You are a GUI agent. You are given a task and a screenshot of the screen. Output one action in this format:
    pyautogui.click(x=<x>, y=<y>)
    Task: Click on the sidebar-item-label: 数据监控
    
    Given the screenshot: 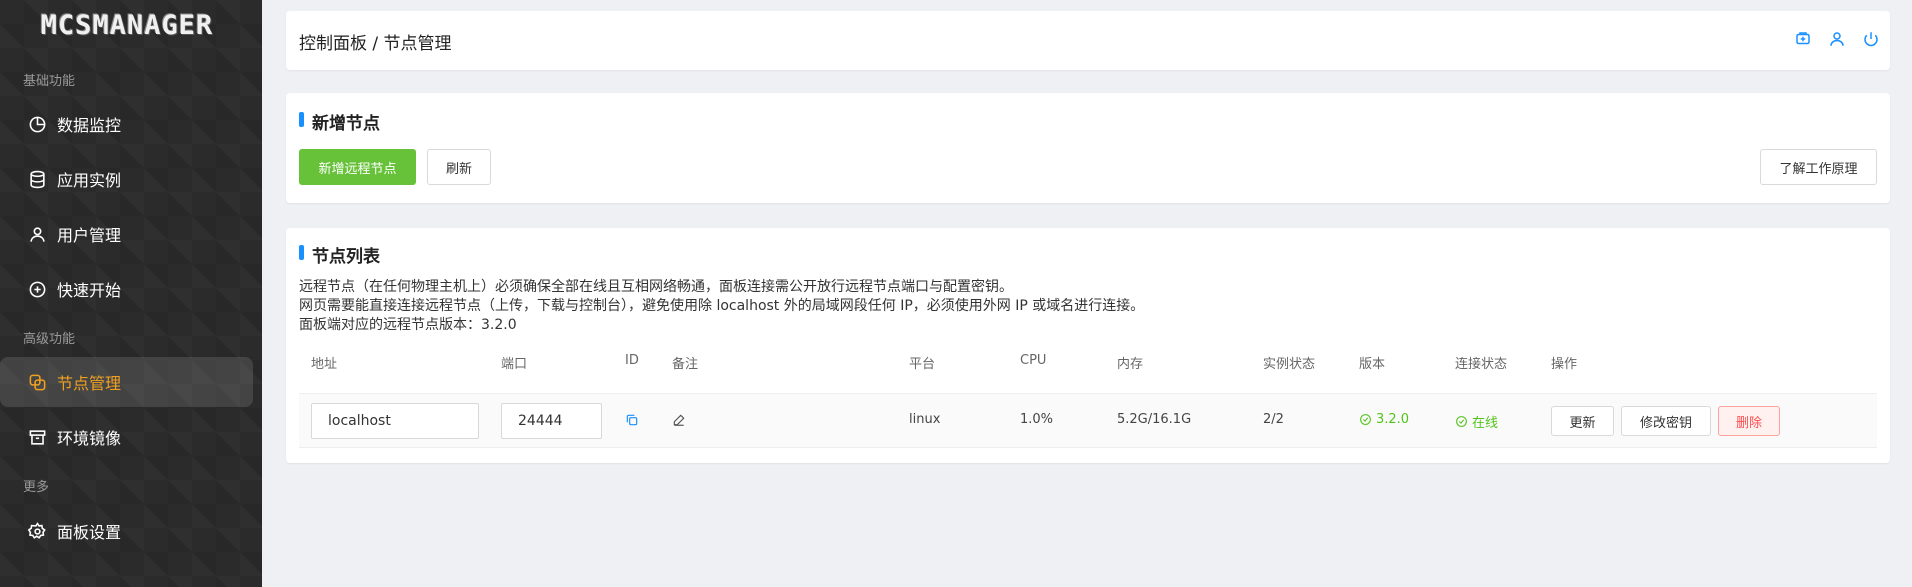 What is the action you would take?
    pyautogui.click(x=89, y=125)
    